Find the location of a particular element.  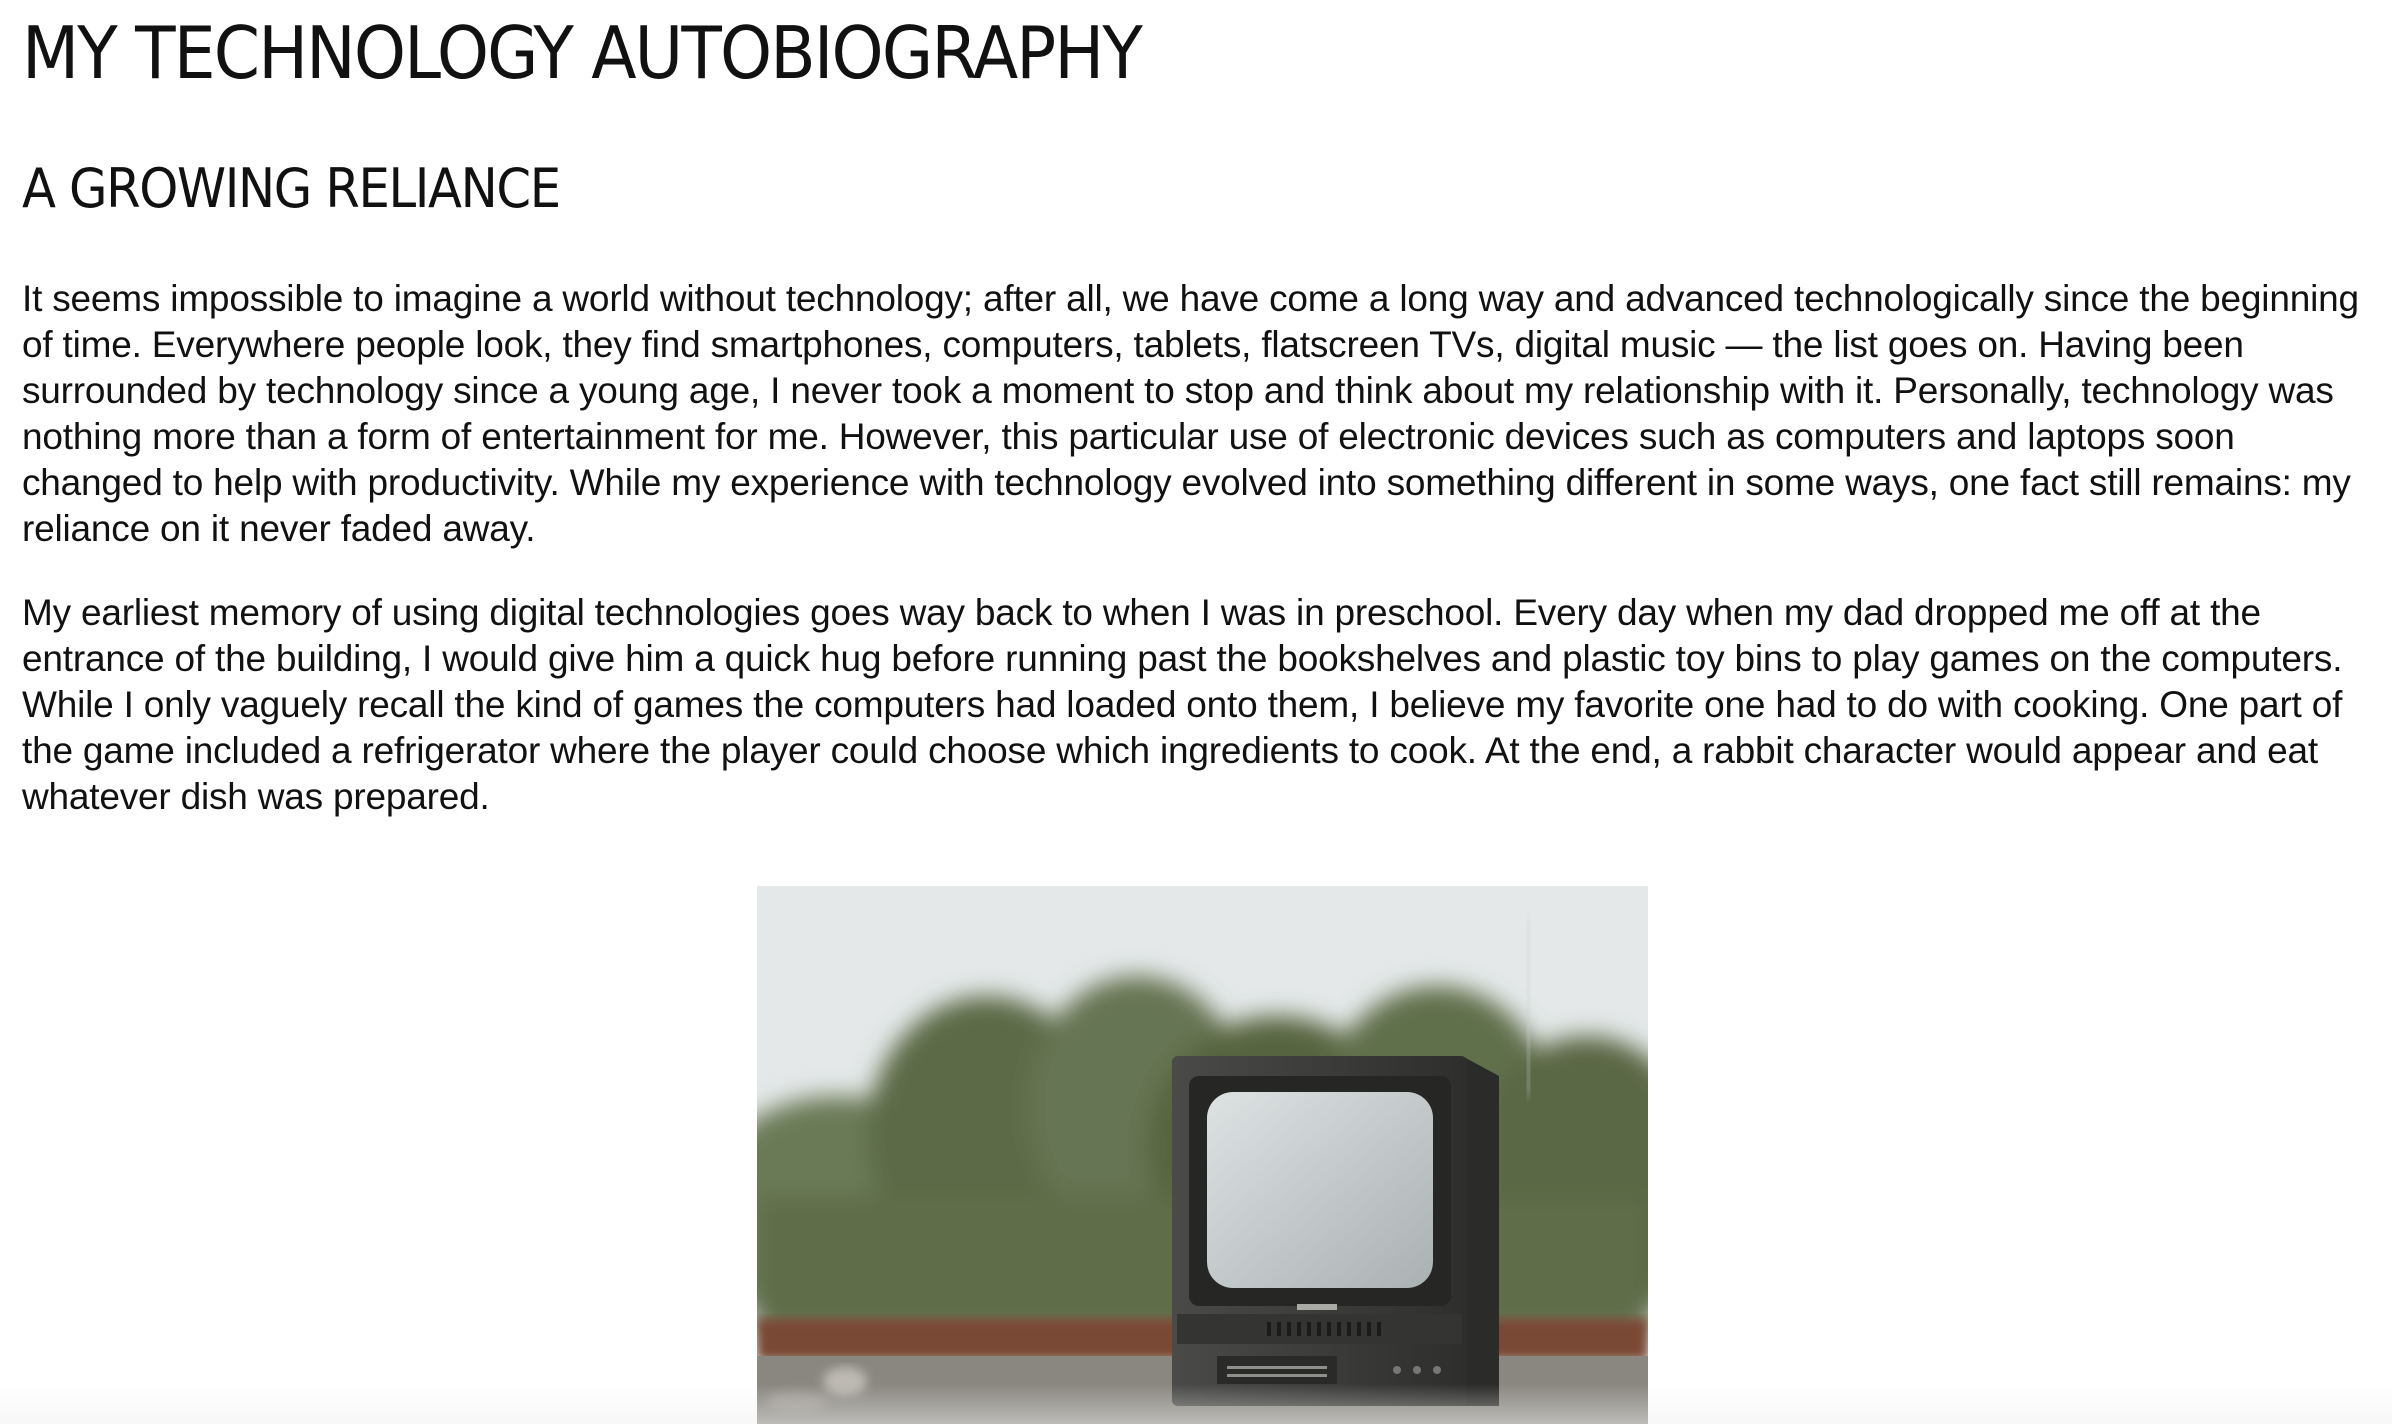

section-heading: A GROWING RELIANCE is located at coordinates (291, 188).